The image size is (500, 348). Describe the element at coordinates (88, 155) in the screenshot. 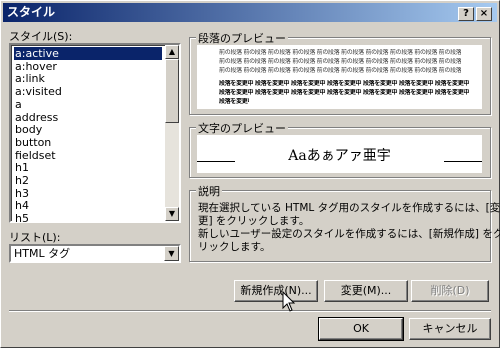

I see `style-list-item: fieldset` at that location.